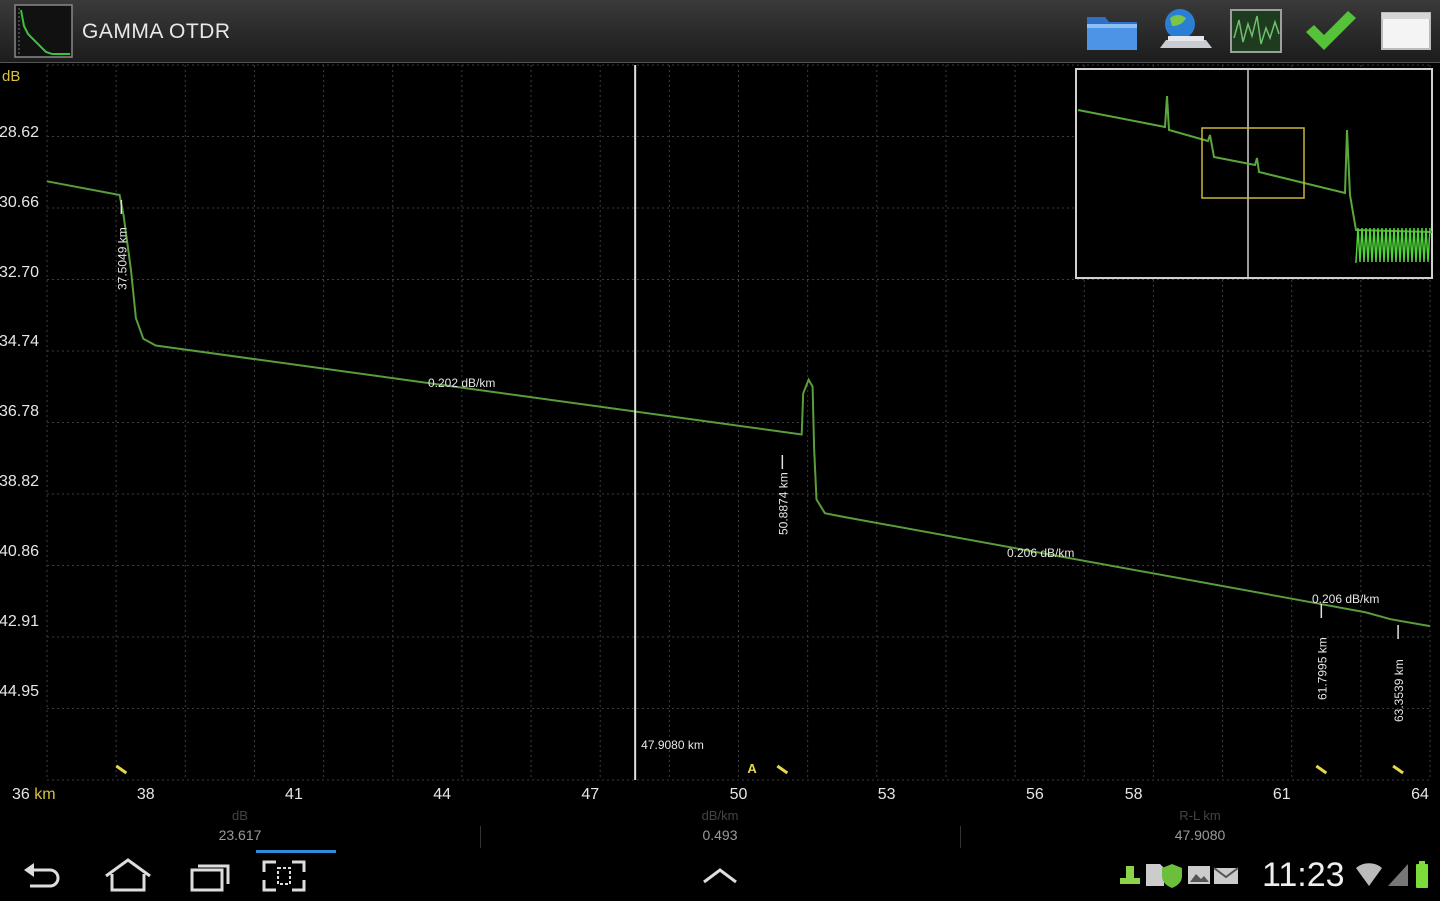  I want to click on event-distance-label: 37.5049 km, so click(122, 258).